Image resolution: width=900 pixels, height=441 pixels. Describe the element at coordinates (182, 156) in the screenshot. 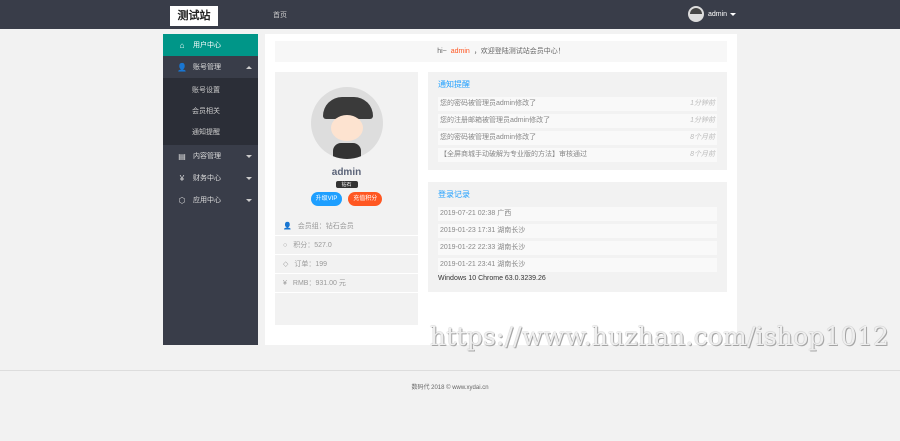

I see `list-icon: ▤` at that location.